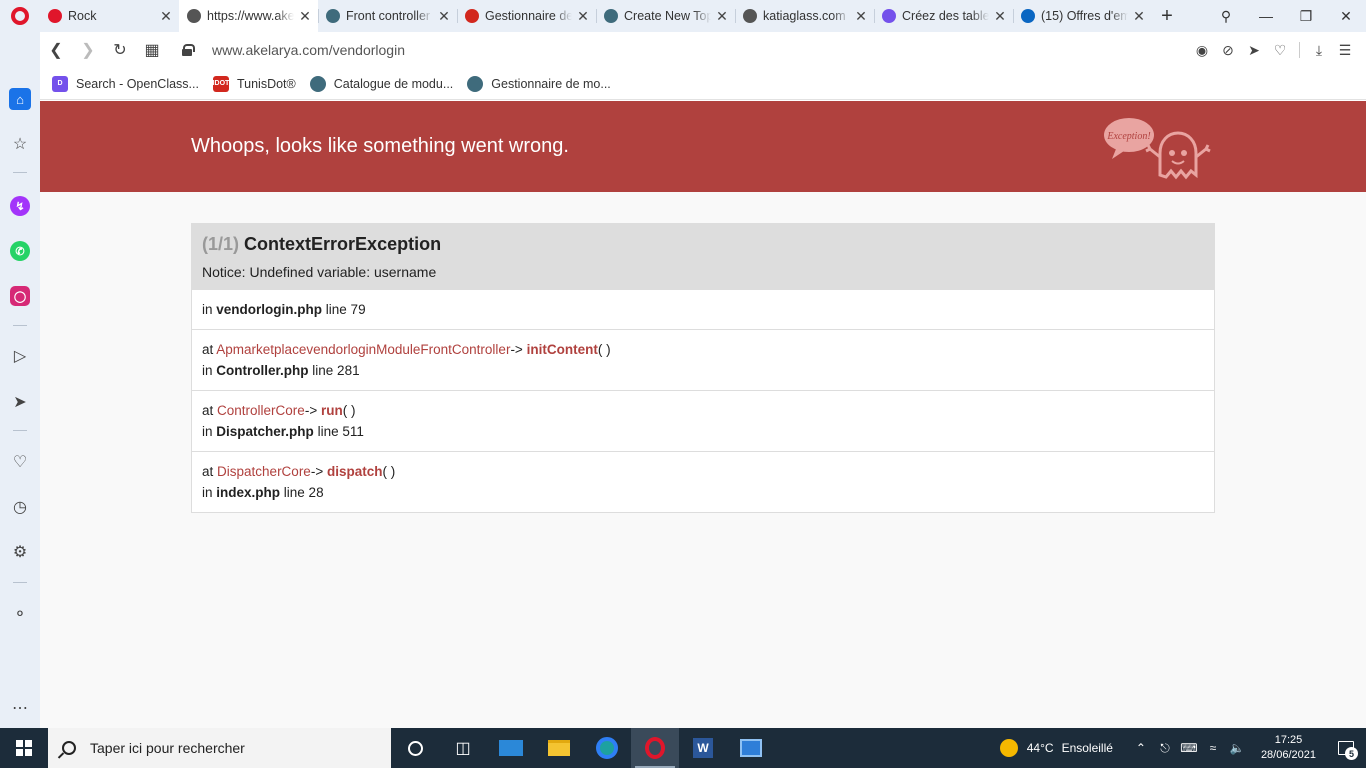  Describe the element at coordinates (703, 309) in the screenshot. I see `frame-location: in vendorlogin.php line 79` at that location.